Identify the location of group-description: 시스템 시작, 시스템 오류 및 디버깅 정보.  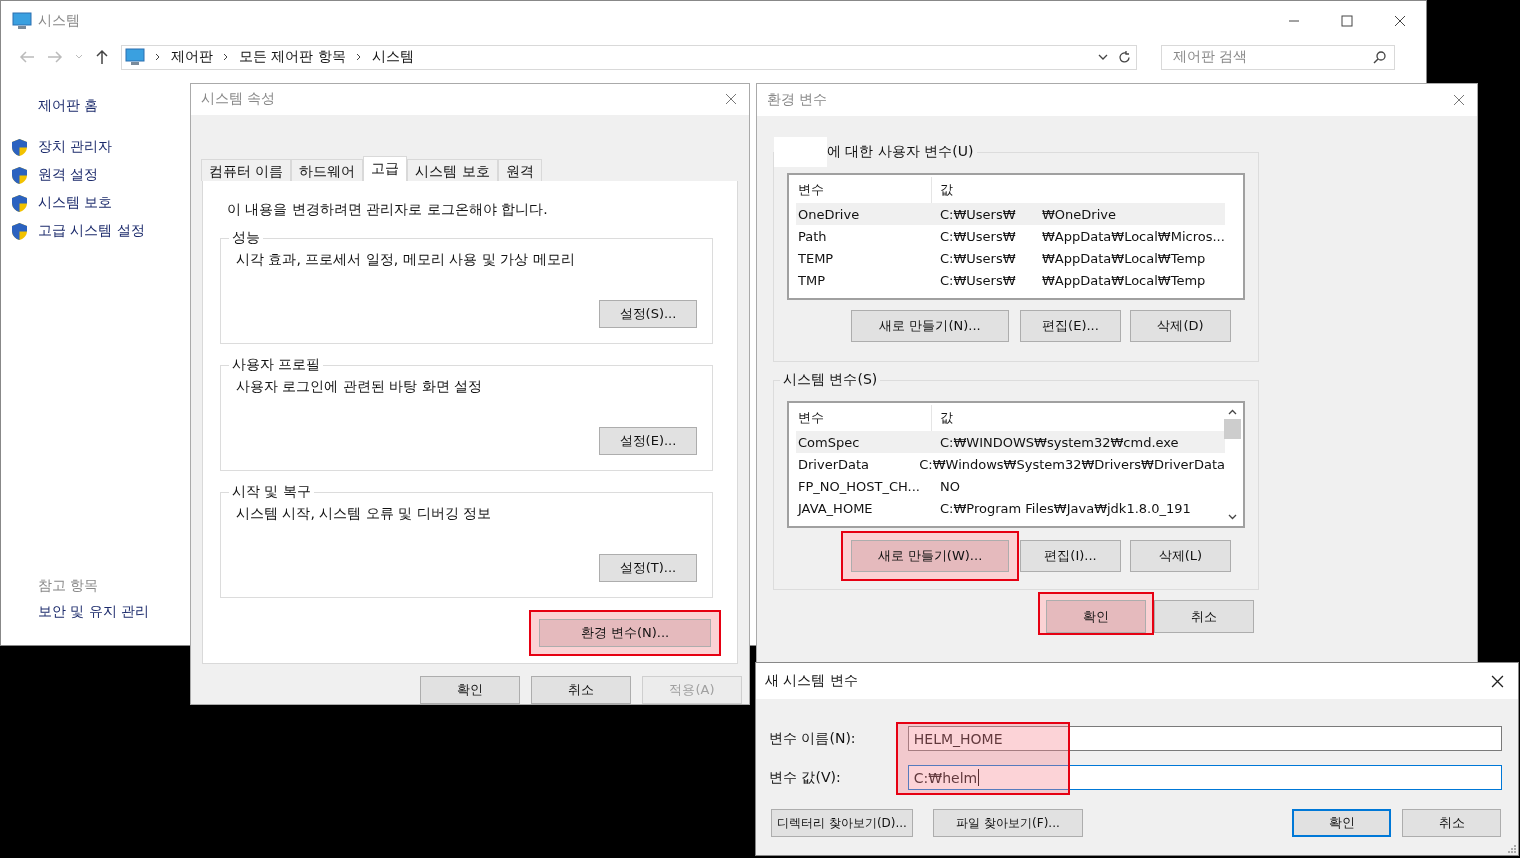
(364, 514).